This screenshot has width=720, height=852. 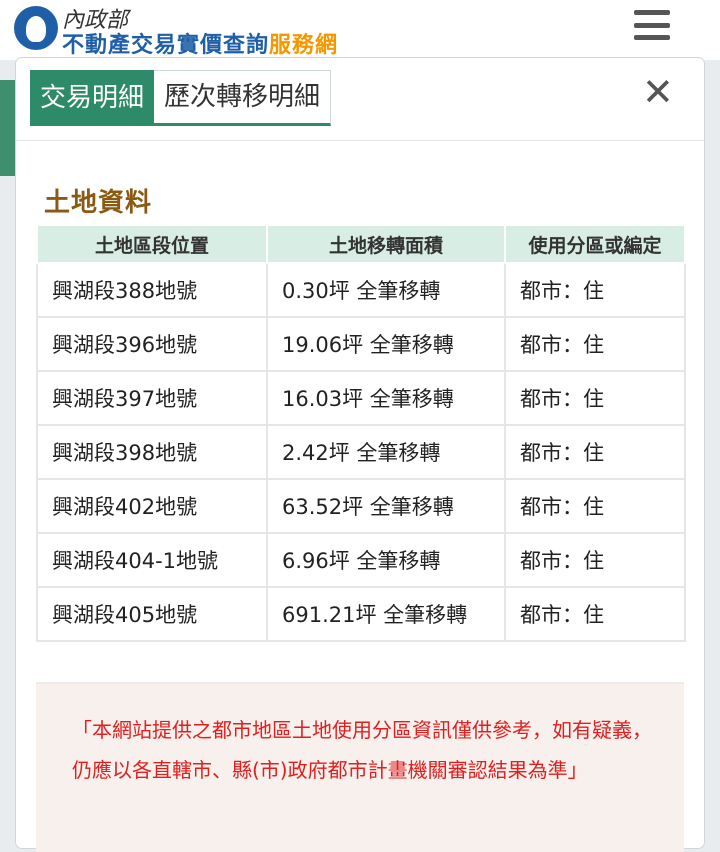 I want to click on site-title: 不動產交易實價查詢服務網, so click(x=200, y=43).